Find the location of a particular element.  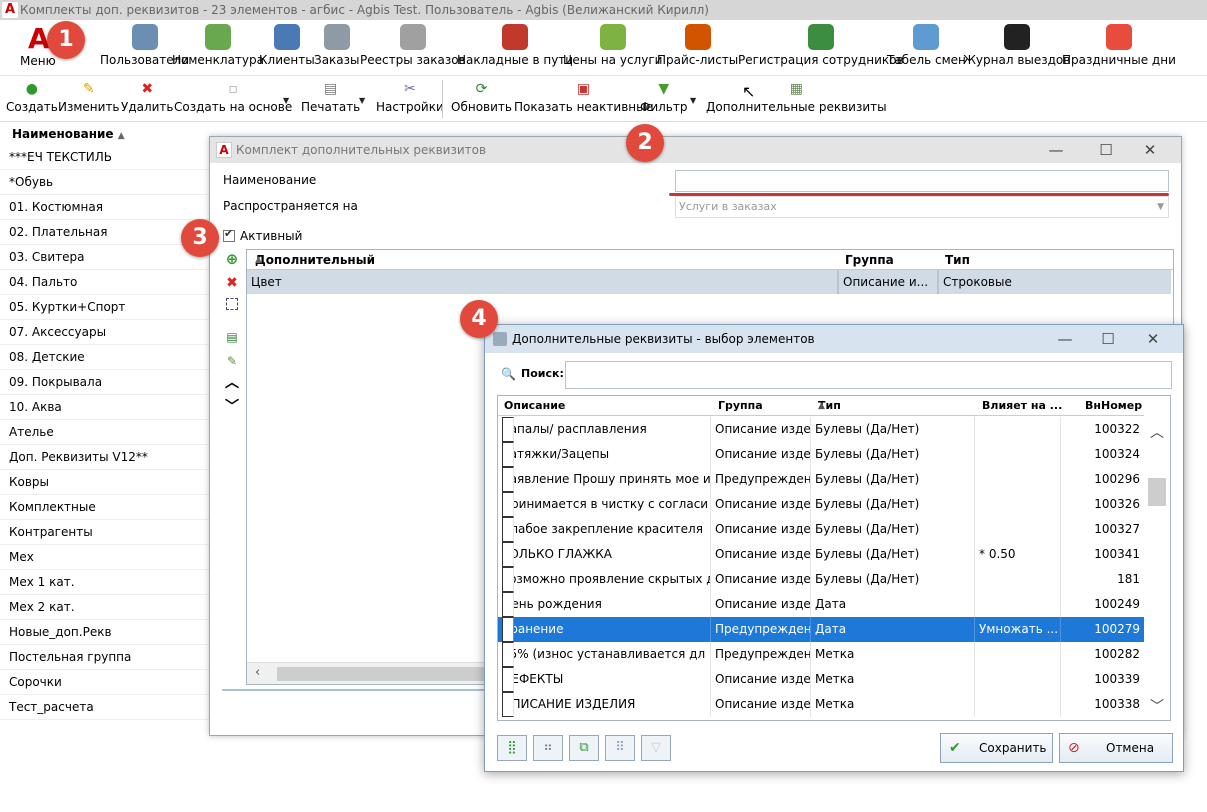

edit-button: ✎ Изменить is located at coordinates (89, 97).